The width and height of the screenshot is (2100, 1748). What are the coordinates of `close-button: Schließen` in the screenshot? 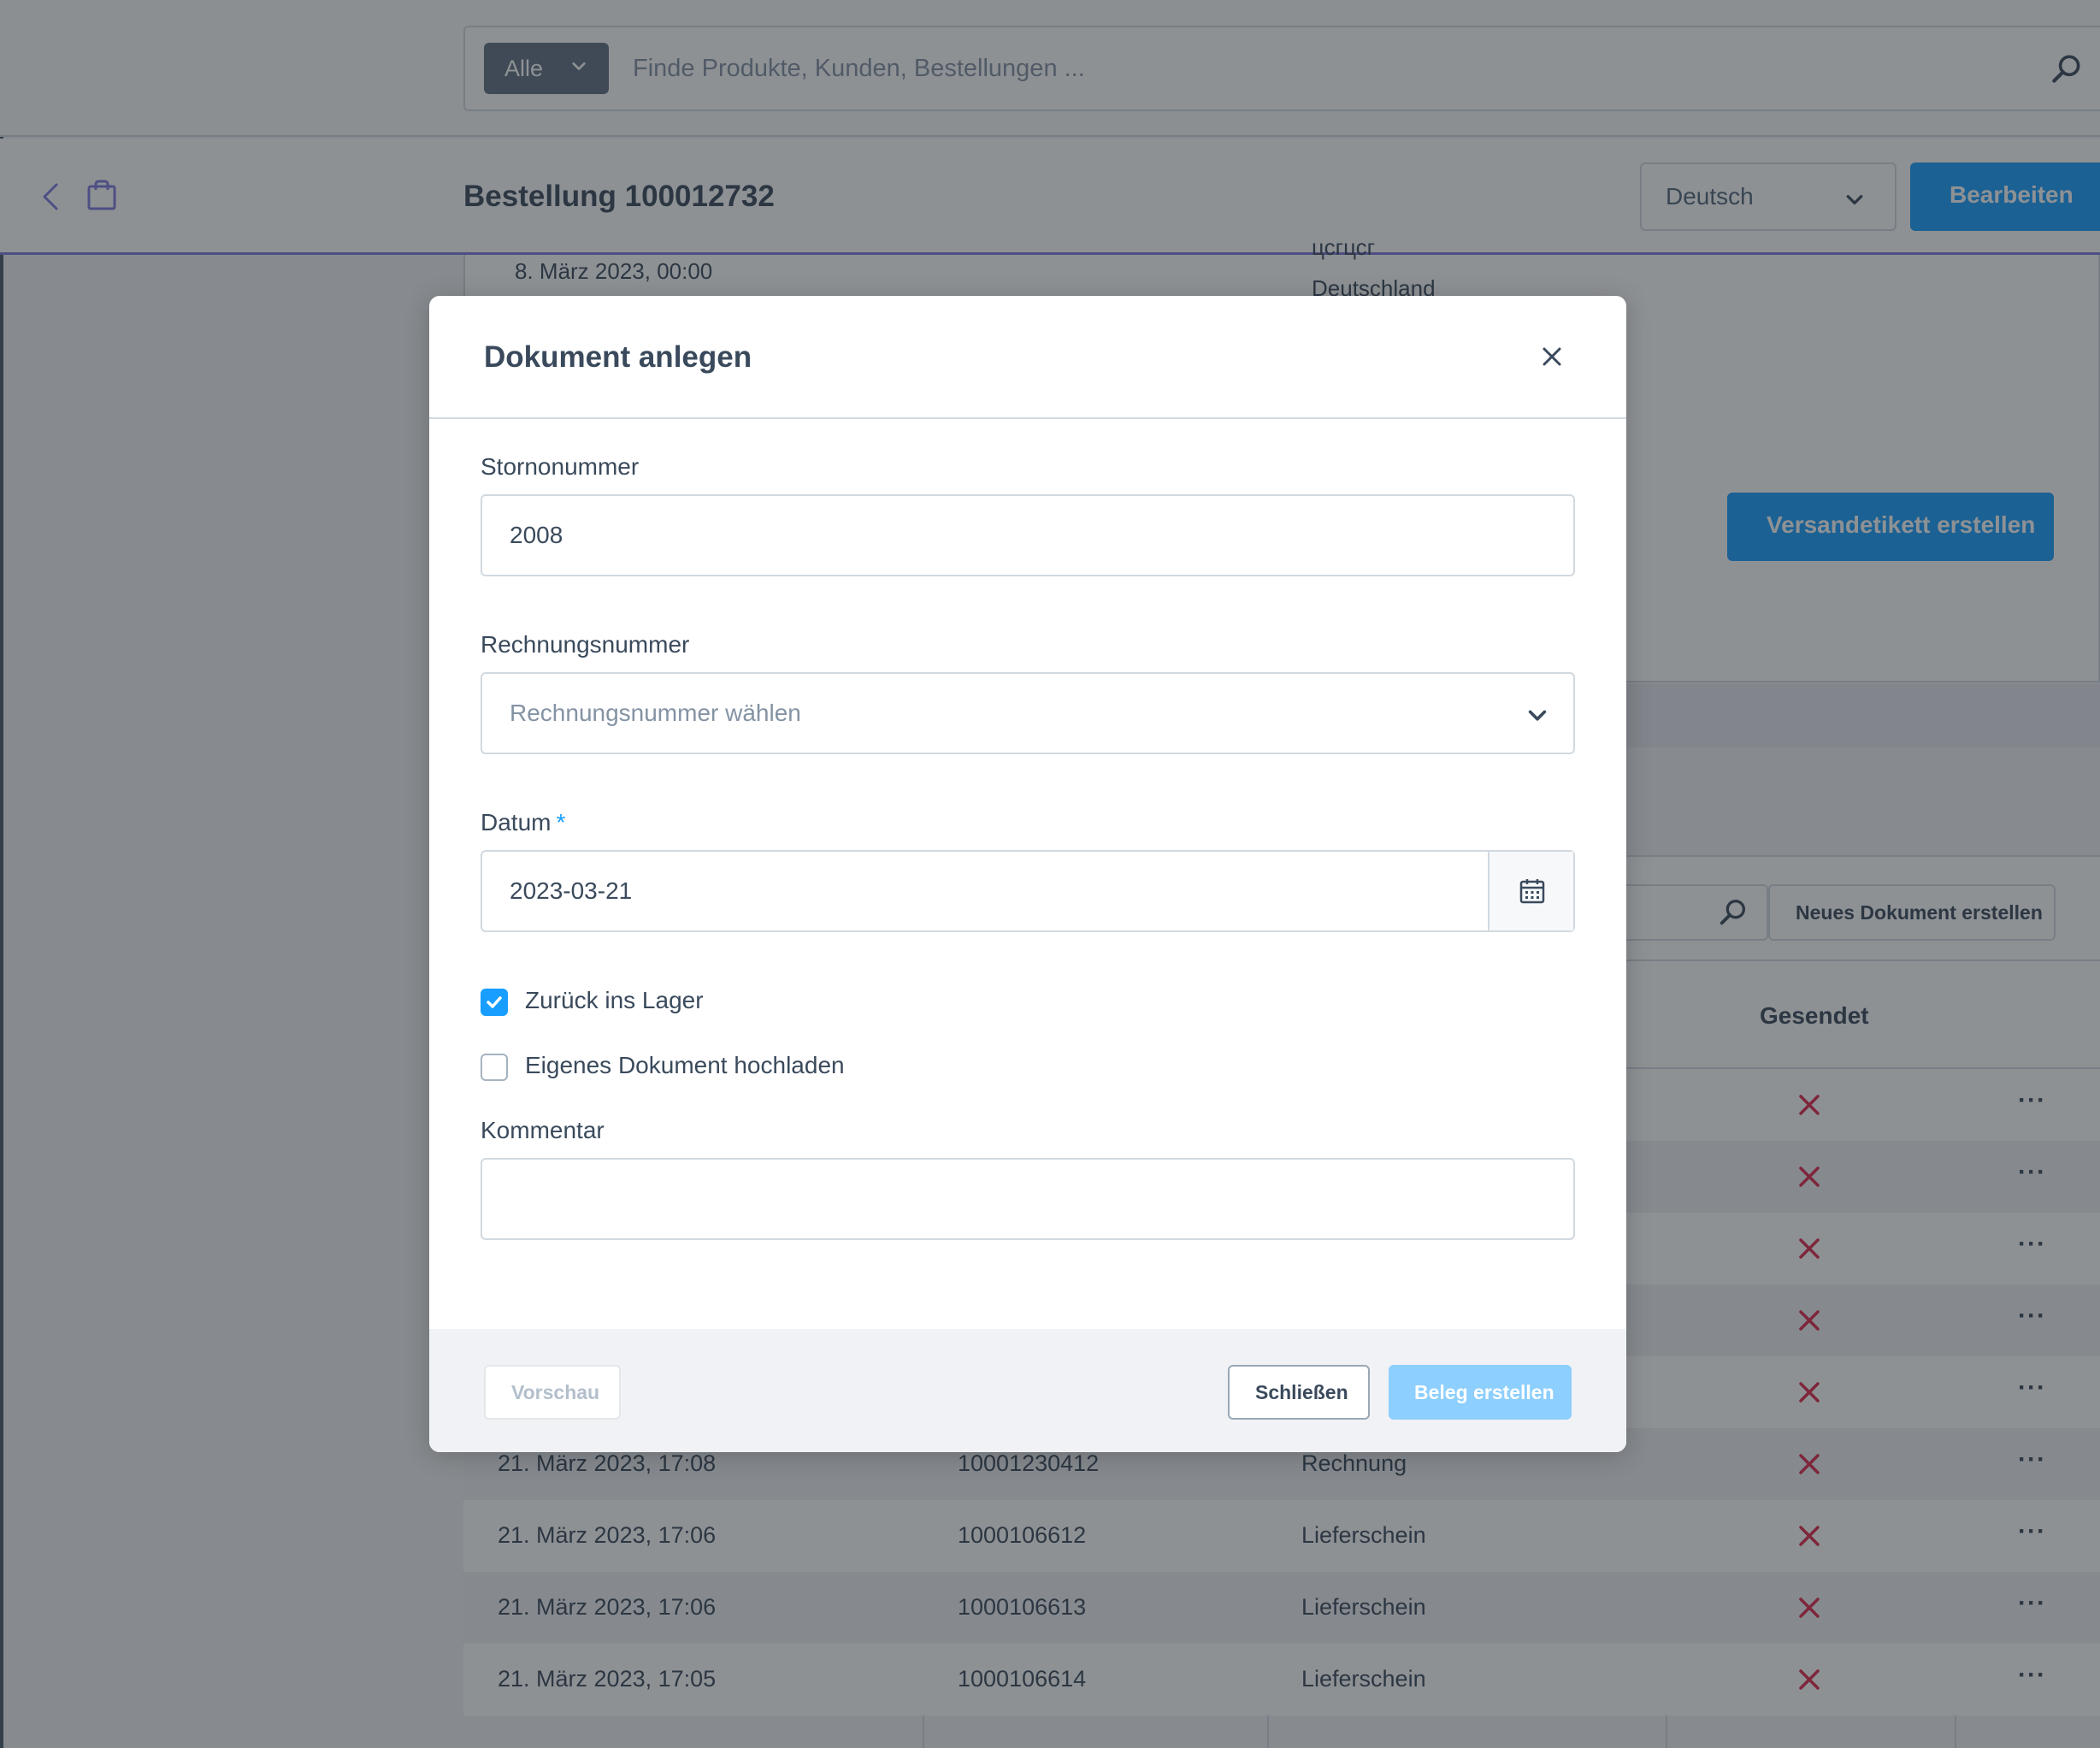 It's located at (1299, 1392).